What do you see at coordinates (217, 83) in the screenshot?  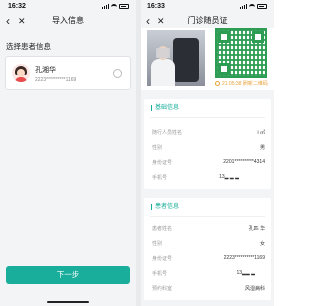 I see `clock-icon` at bounding box center [217, 83].